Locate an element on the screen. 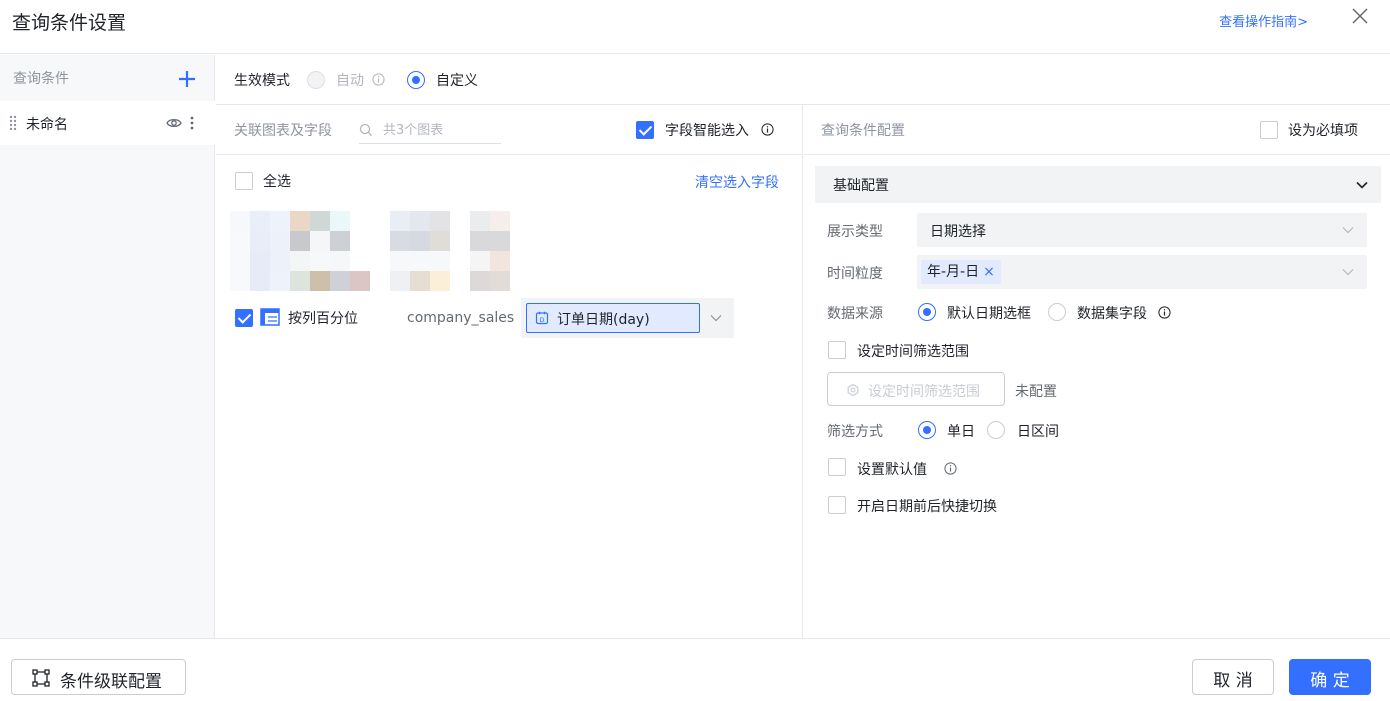  granularity-tag-label: 年-月-日 is located at coordinates (953, 272).